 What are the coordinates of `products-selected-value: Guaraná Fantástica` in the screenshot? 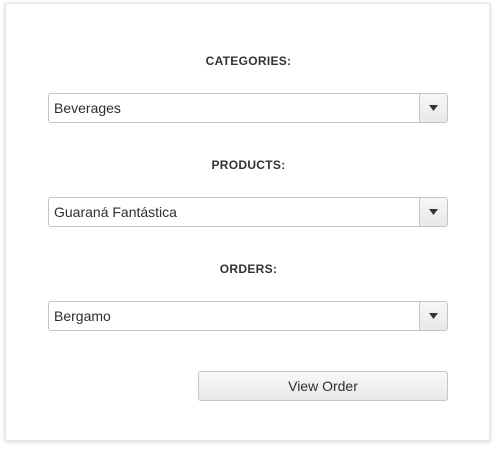 It's located at (115, 212).